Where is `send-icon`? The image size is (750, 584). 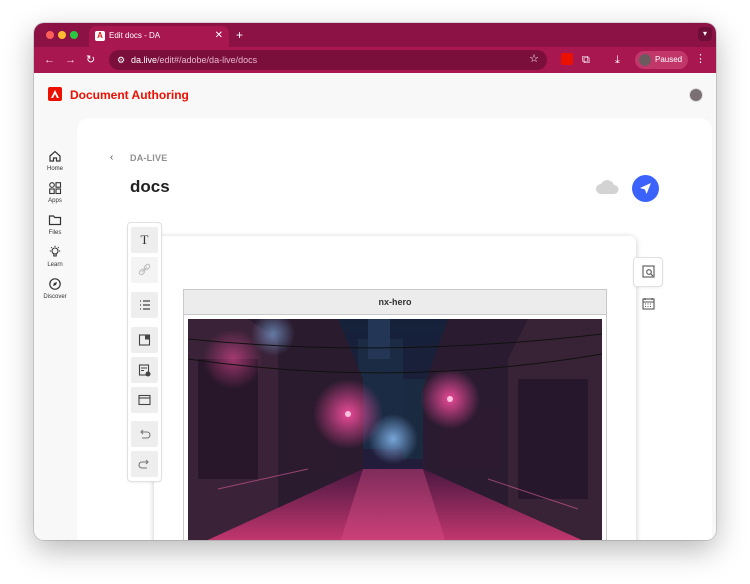
send-icon is located at coordinates (645, 188).